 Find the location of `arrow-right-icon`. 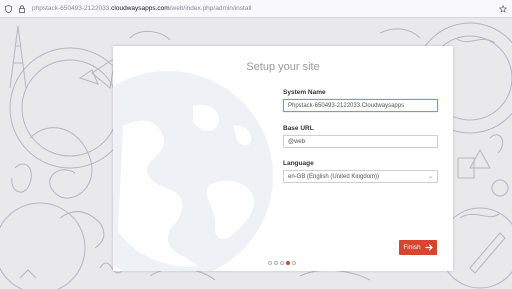

arrow-right-icon is located at coordinates (429, 247).